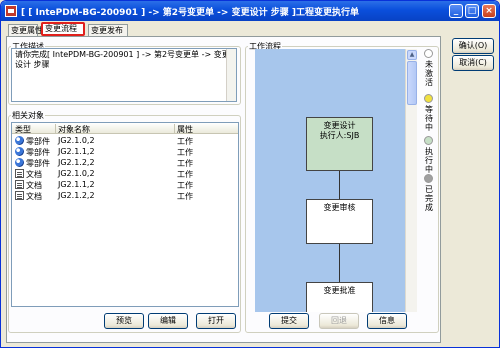 The height and width of the screenshot is (348, 500). What do you see at coordinates (429, 160) in the screenshot?
I see `status-label-executing: 执行中` at bounding box center [429, 160].